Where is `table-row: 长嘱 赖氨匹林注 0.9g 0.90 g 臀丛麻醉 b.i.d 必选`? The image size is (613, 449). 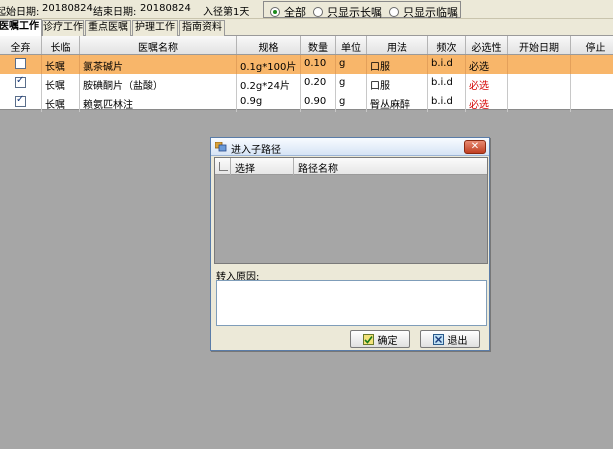 table-row: 长嘱 赖氨匹林注 0.9g 0.90 g 臀丛麻醉 b.i.d 必选 is located at coordinates (306, 102).